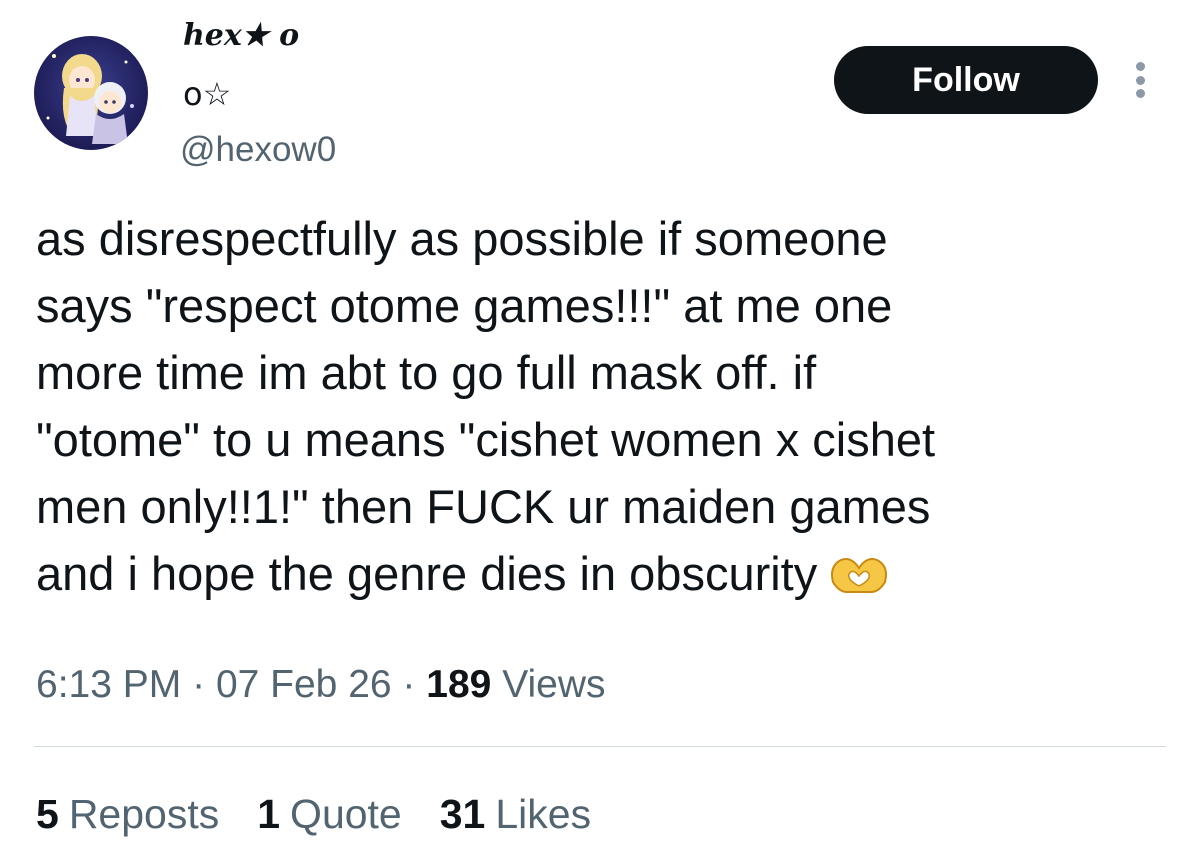 The image size is (1200, 858). What do you see at coordinates (966, 80) in the screenshot?
I see `follow-button: Follow` at bounding box center [966, 80].